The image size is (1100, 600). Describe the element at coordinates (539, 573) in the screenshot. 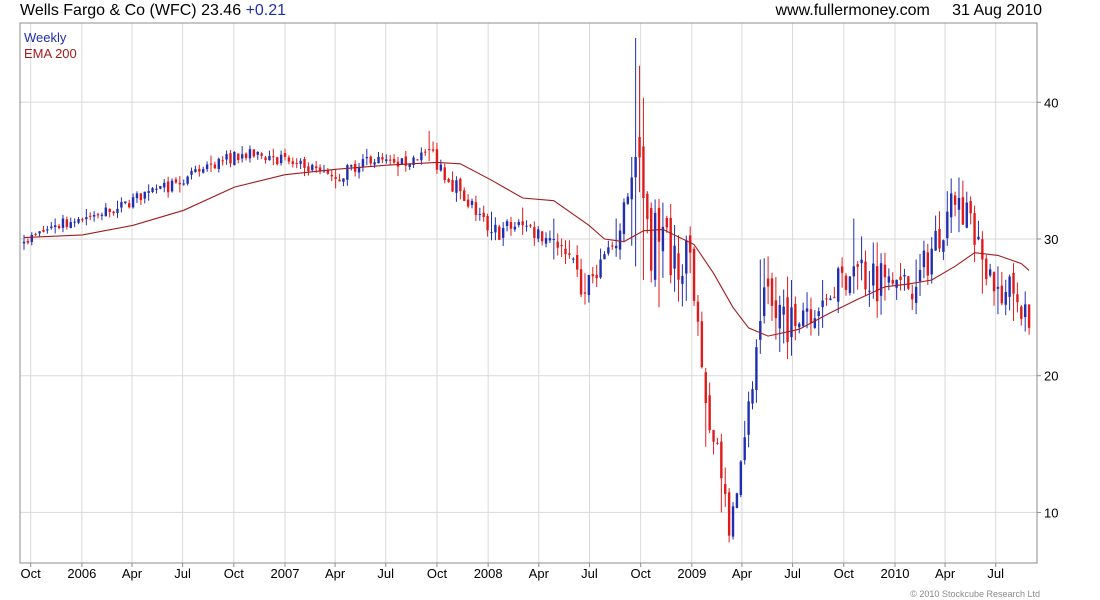

I see `x-tick-label: Apr` at that location.